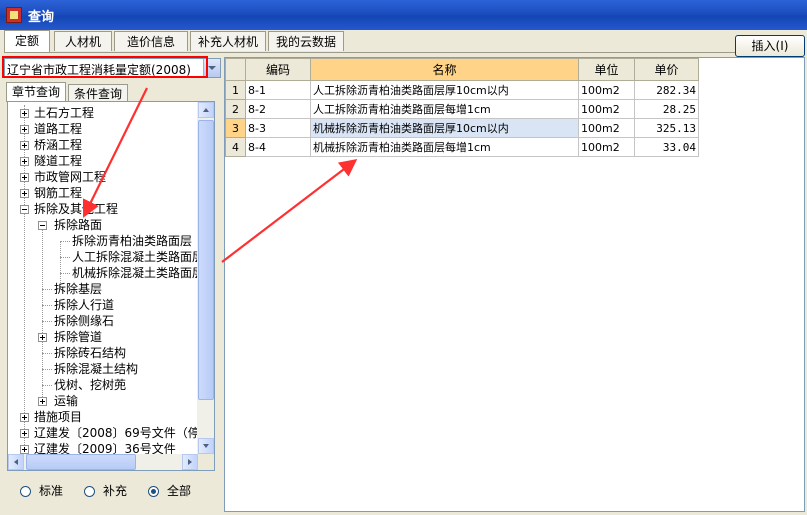  Describe the element at coordinates (444, 90) in the screenshot. I see `cell-name: 人工拆除沥青柏油类路面层厚10cm以内` at that location.